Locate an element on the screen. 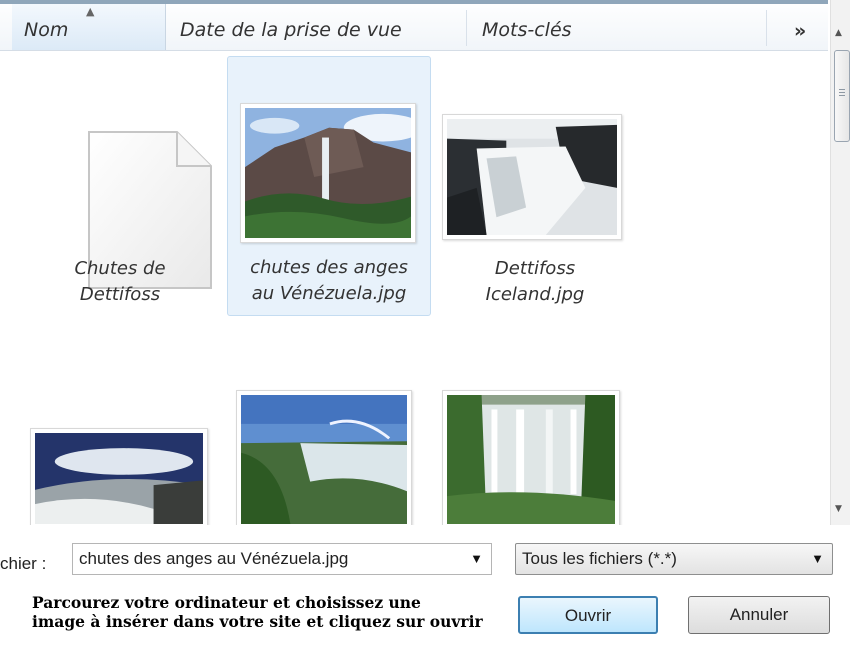  filename-input: chutes des anges au Vénézuela.jpg ▼ is located at coordinates (282, 559).